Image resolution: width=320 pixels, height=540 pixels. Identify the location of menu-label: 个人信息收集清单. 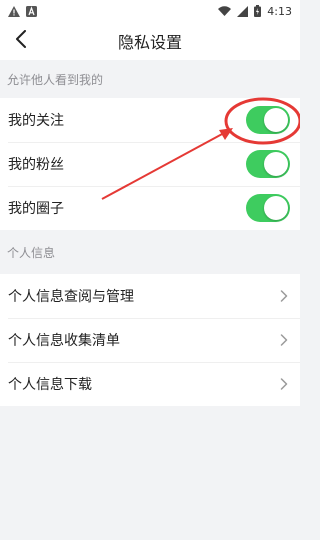
(64, 341).